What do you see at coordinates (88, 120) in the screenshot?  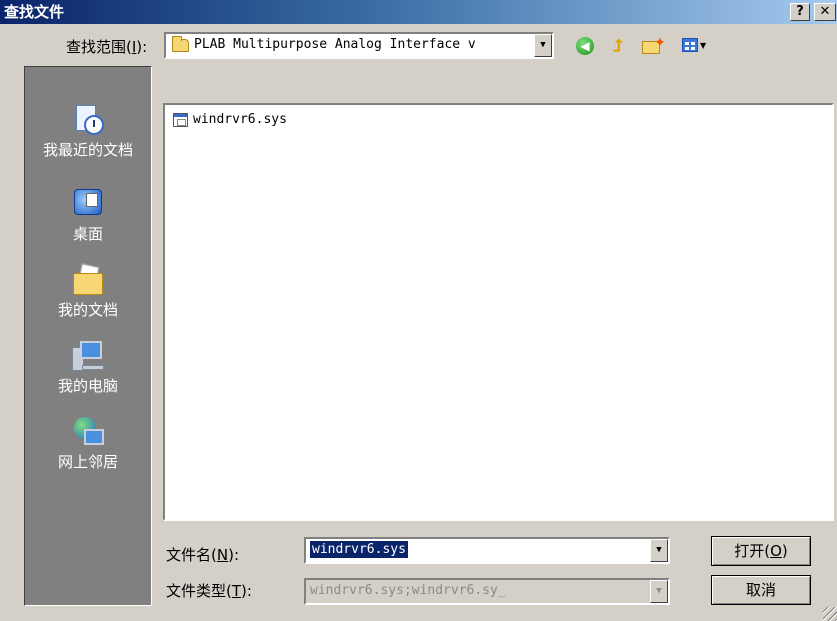 I see `recent-documents-icon` at bounding box center [88, 120].